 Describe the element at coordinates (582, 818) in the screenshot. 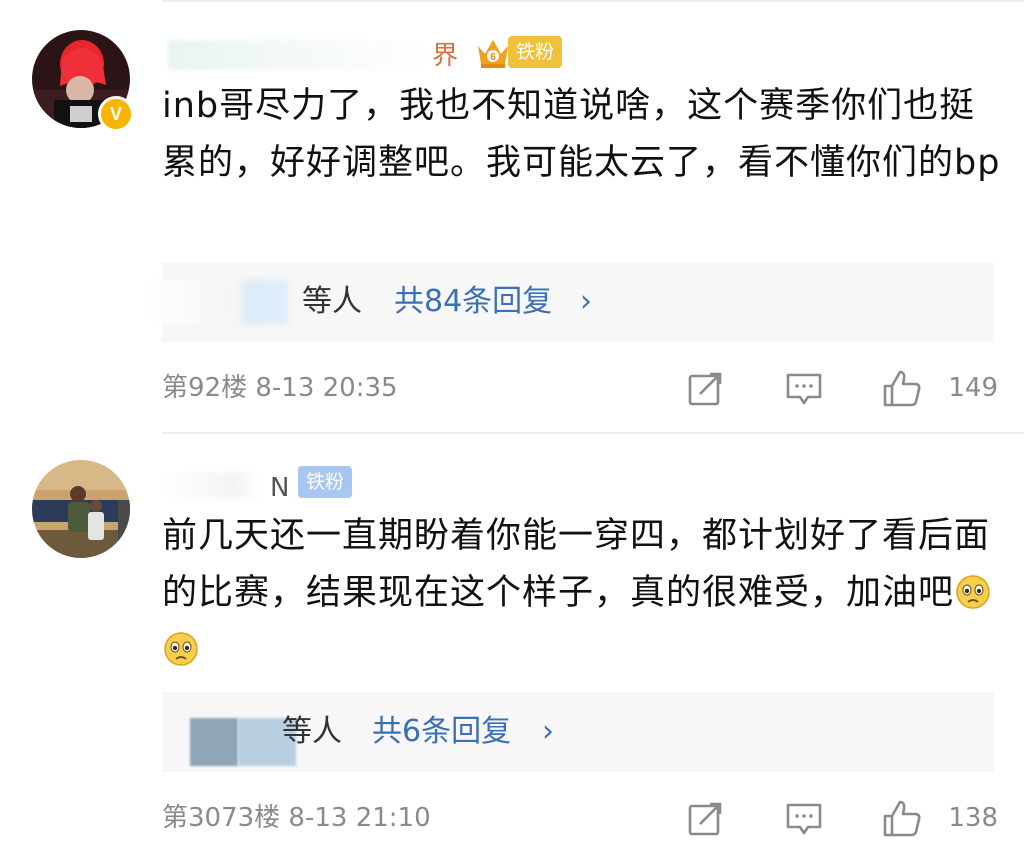

I see `comment-meta: 第3073楼 8-13 21:10 138` at that location.